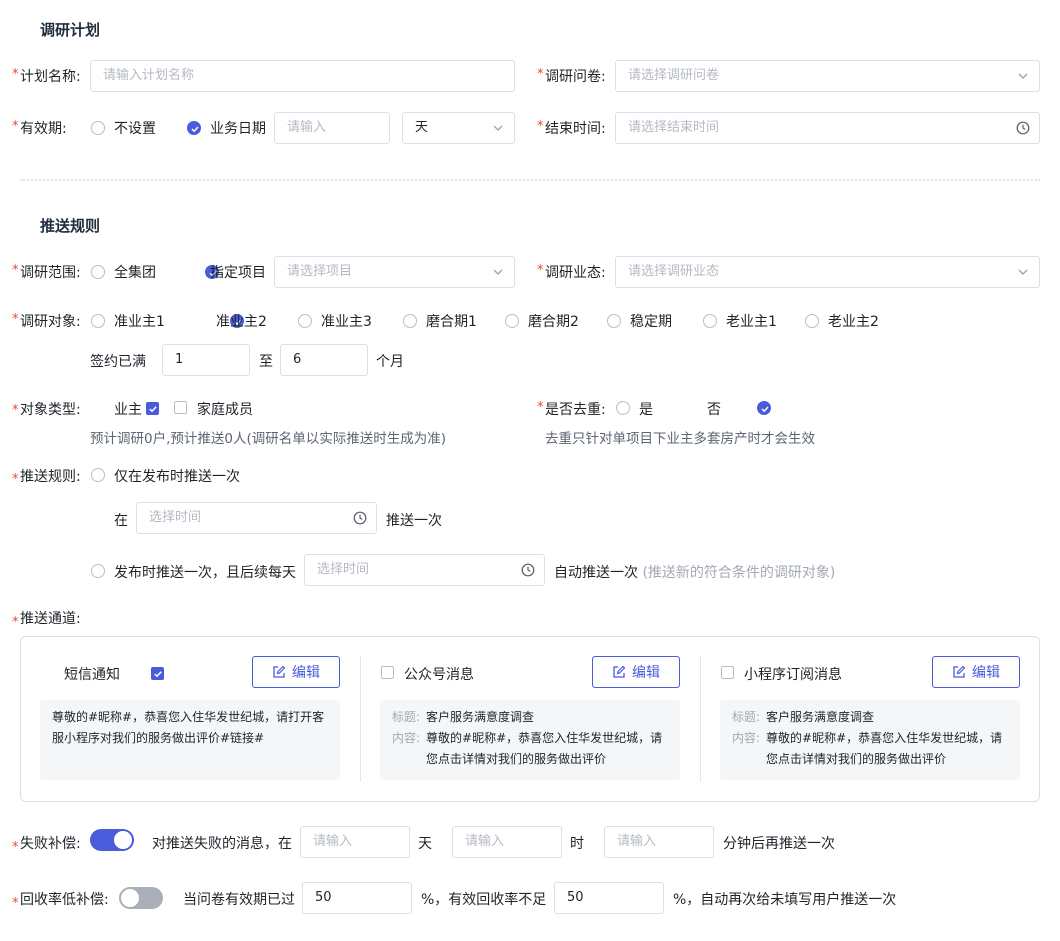  Describe the element at coordinates (268, 439) in the screenshot. I see `object-estimate-hint: 预计调研0户,预计推送0人(调研名单以实际推送时生成为准)` at that location.